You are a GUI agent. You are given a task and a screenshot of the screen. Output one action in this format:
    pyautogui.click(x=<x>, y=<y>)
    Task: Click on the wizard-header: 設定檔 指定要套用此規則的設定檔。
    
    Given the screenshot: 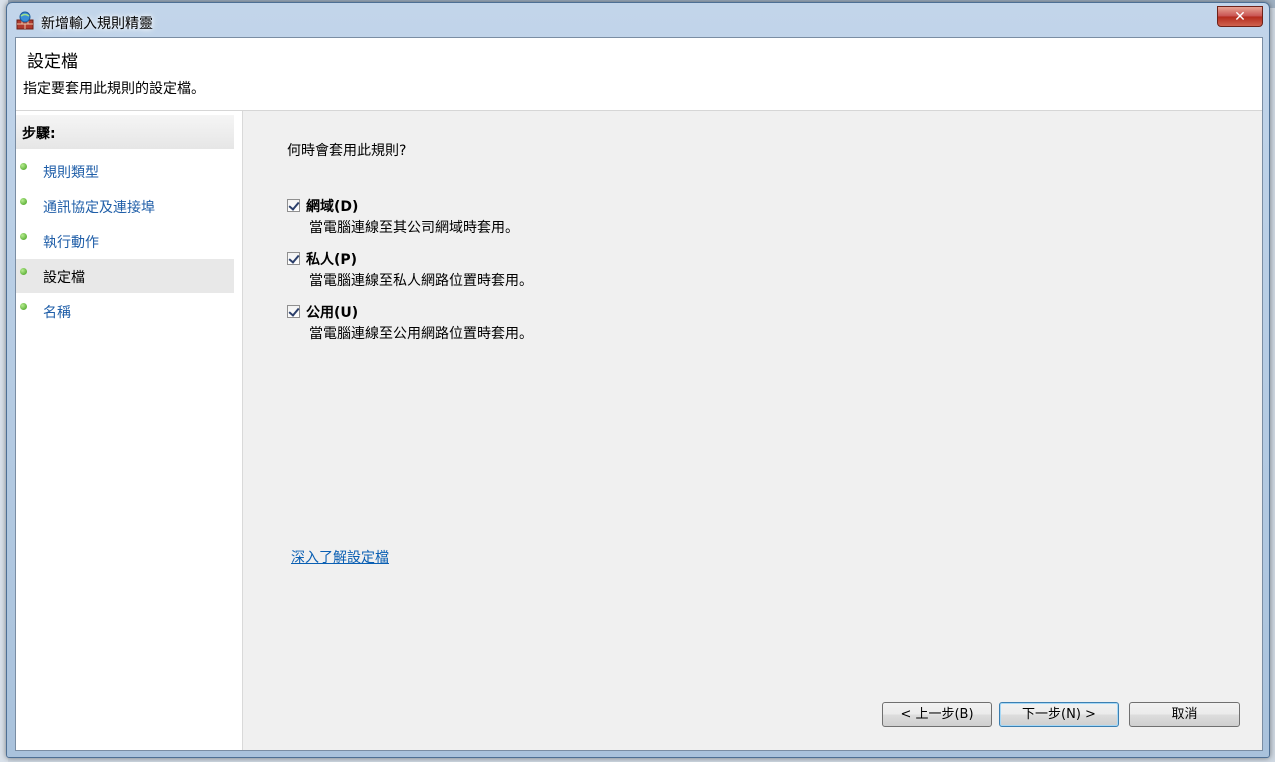 What is the action you would take?
    pyautogui.click(x=639, y=74)
    